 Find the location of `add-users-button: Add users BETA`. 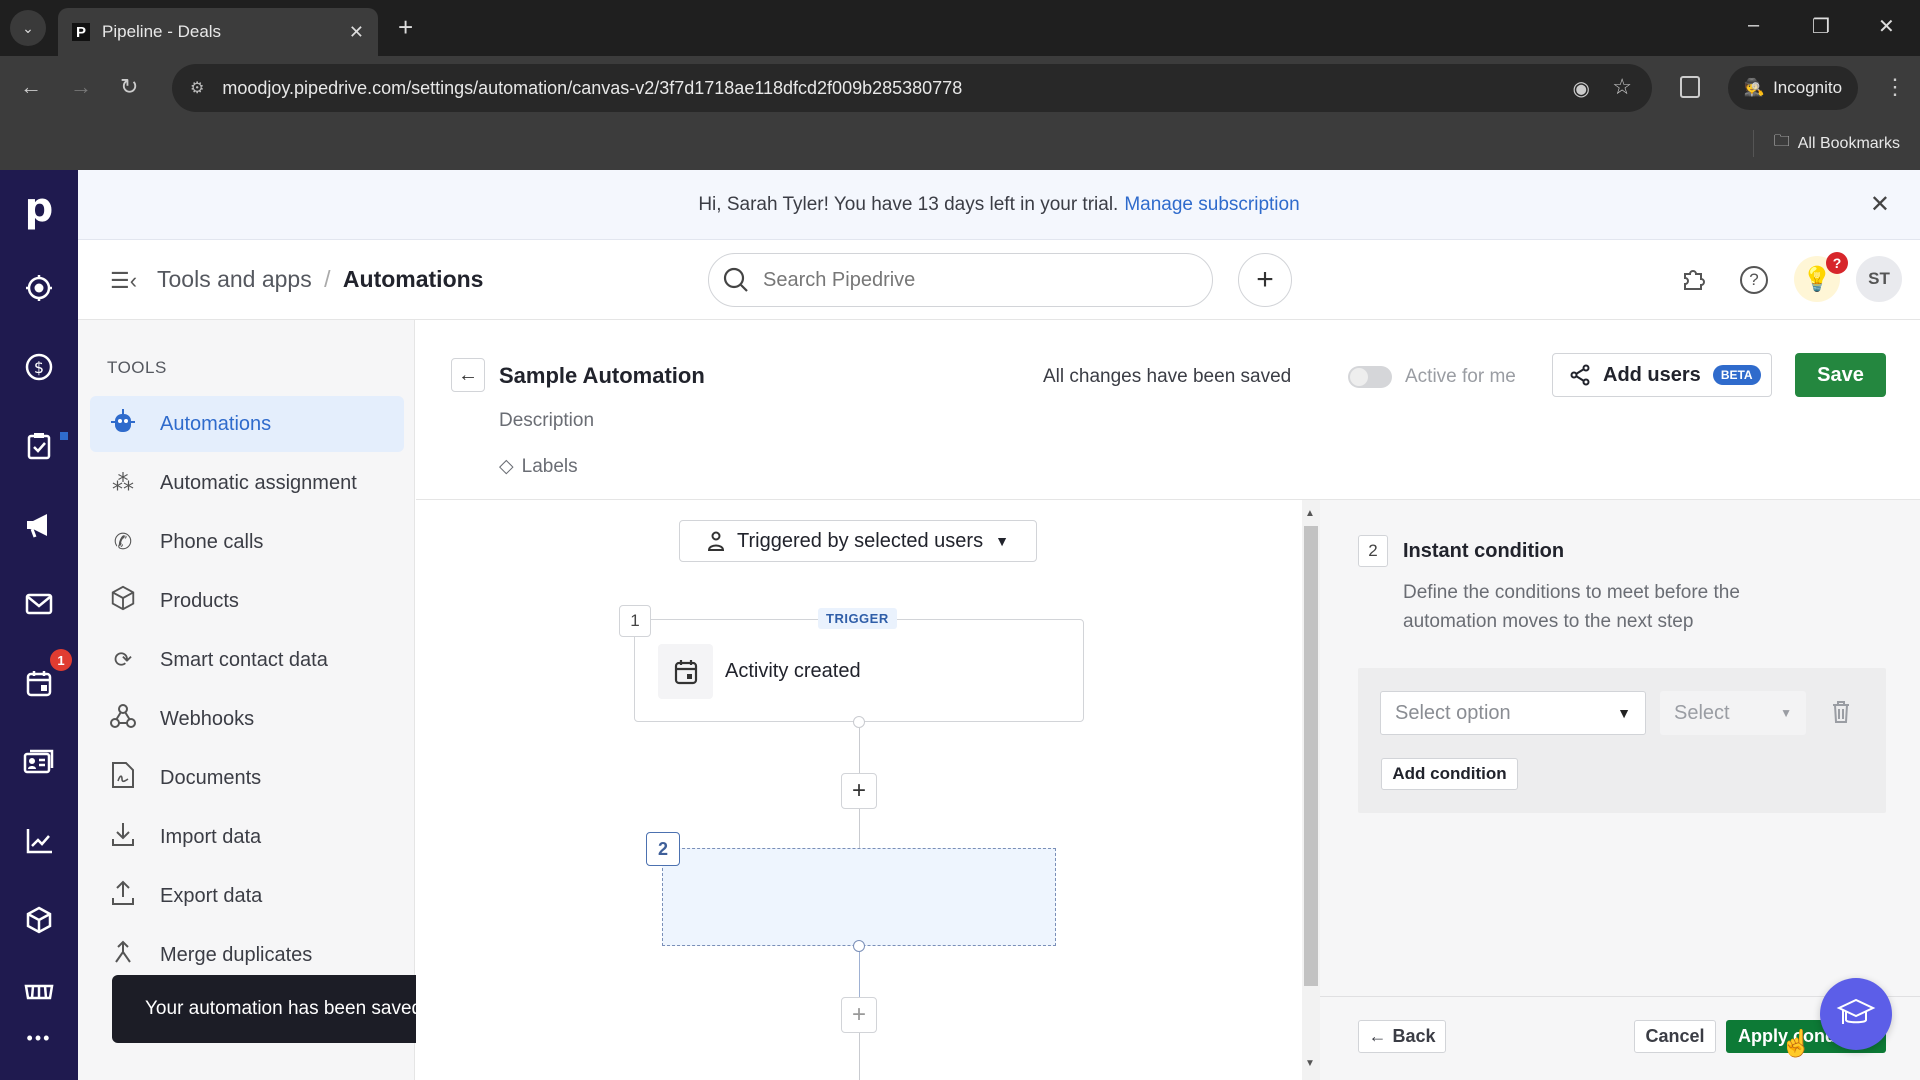

add-users-button: Add users BETA is located at coordinates (1662, 375).